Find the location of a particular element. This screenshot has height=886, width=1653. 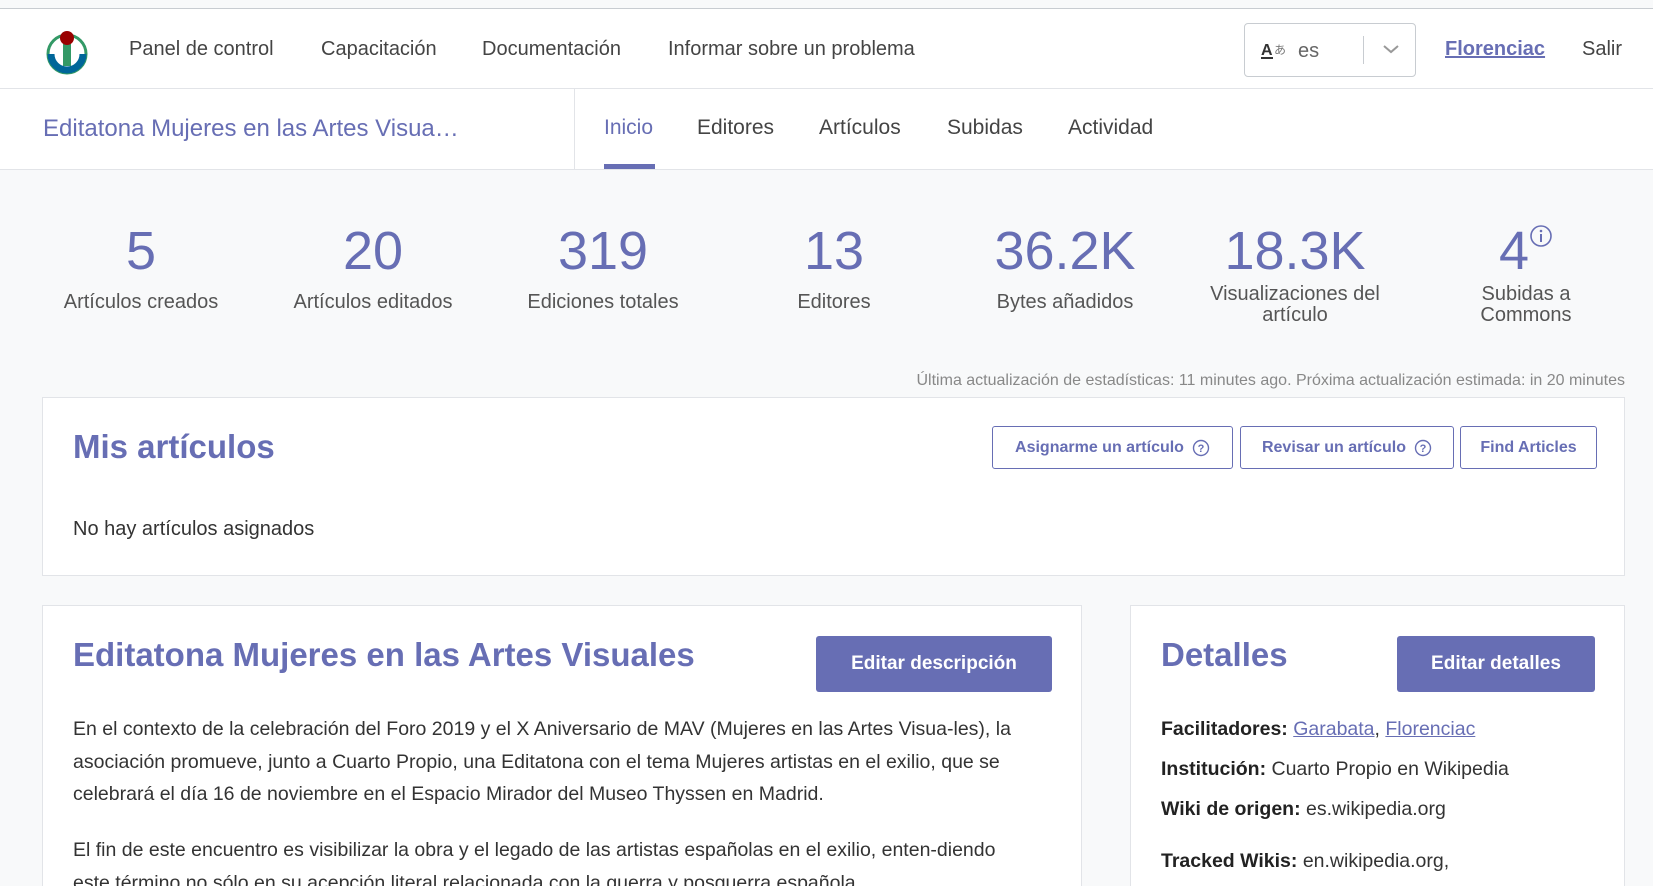

stat-value-wrap: 4 is located at coordinates (1526, 251).